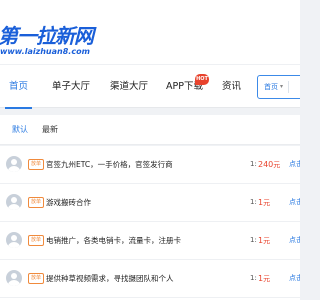 The image size is (320, 300). What do you see at coordinates (202, 79) in the screenshot?
I see `hot-badge: HOT` at bounding box center [202, 79].